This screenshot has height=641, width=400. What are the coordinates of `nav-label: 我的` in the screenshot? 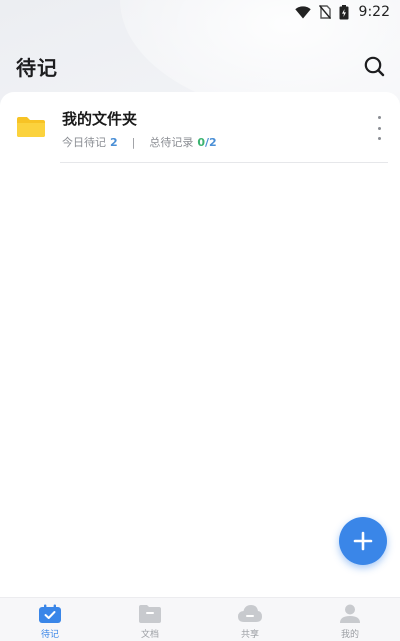 It's located at (349, 634).